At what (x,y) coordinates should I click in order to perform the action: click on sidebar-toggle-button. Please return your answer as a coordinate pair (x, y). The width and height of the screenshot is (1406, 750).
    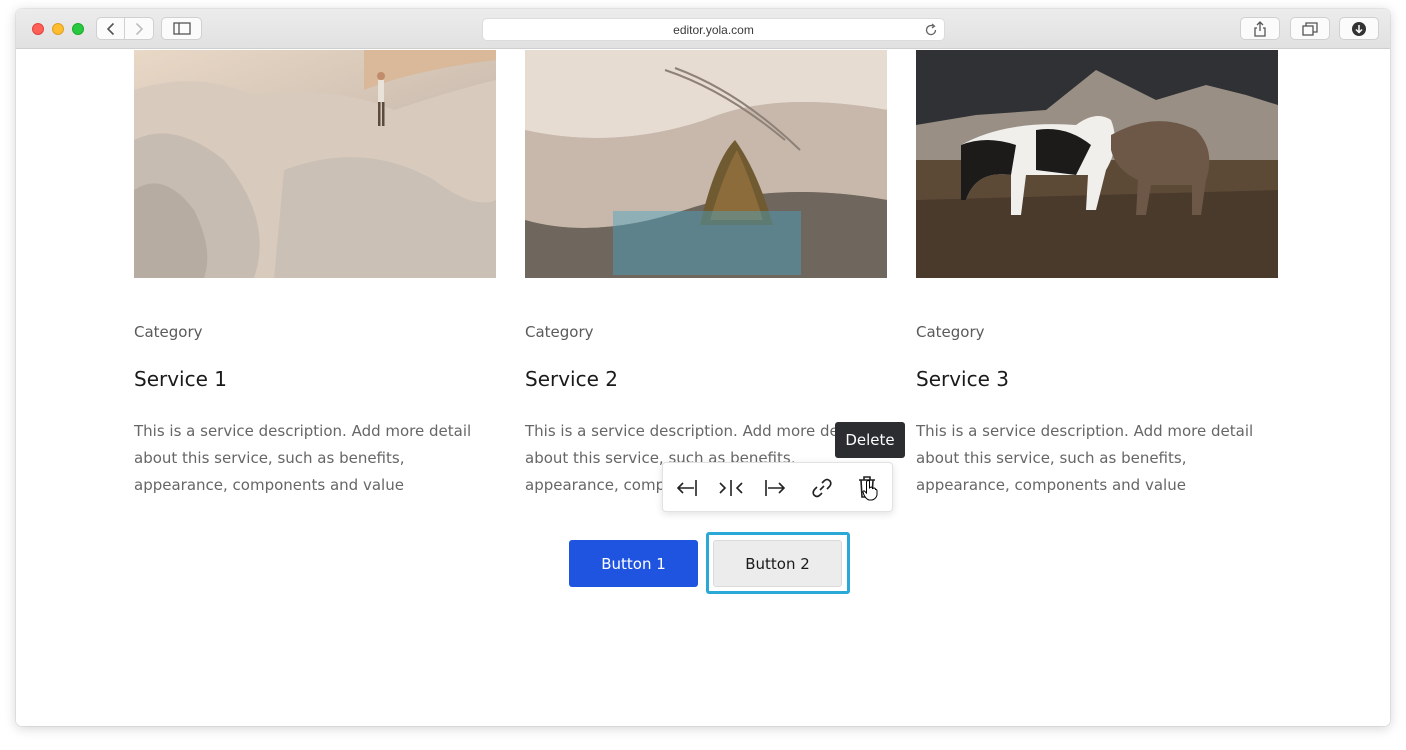
    Looking at the image, I should click on (181, 28).